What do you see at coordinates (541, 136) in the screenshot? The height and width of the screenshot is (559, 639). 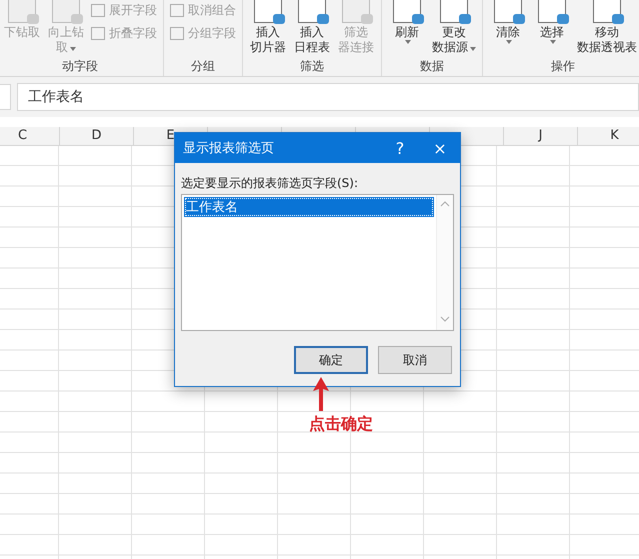 I see `column-header: J` at bounding box center [541, 136].